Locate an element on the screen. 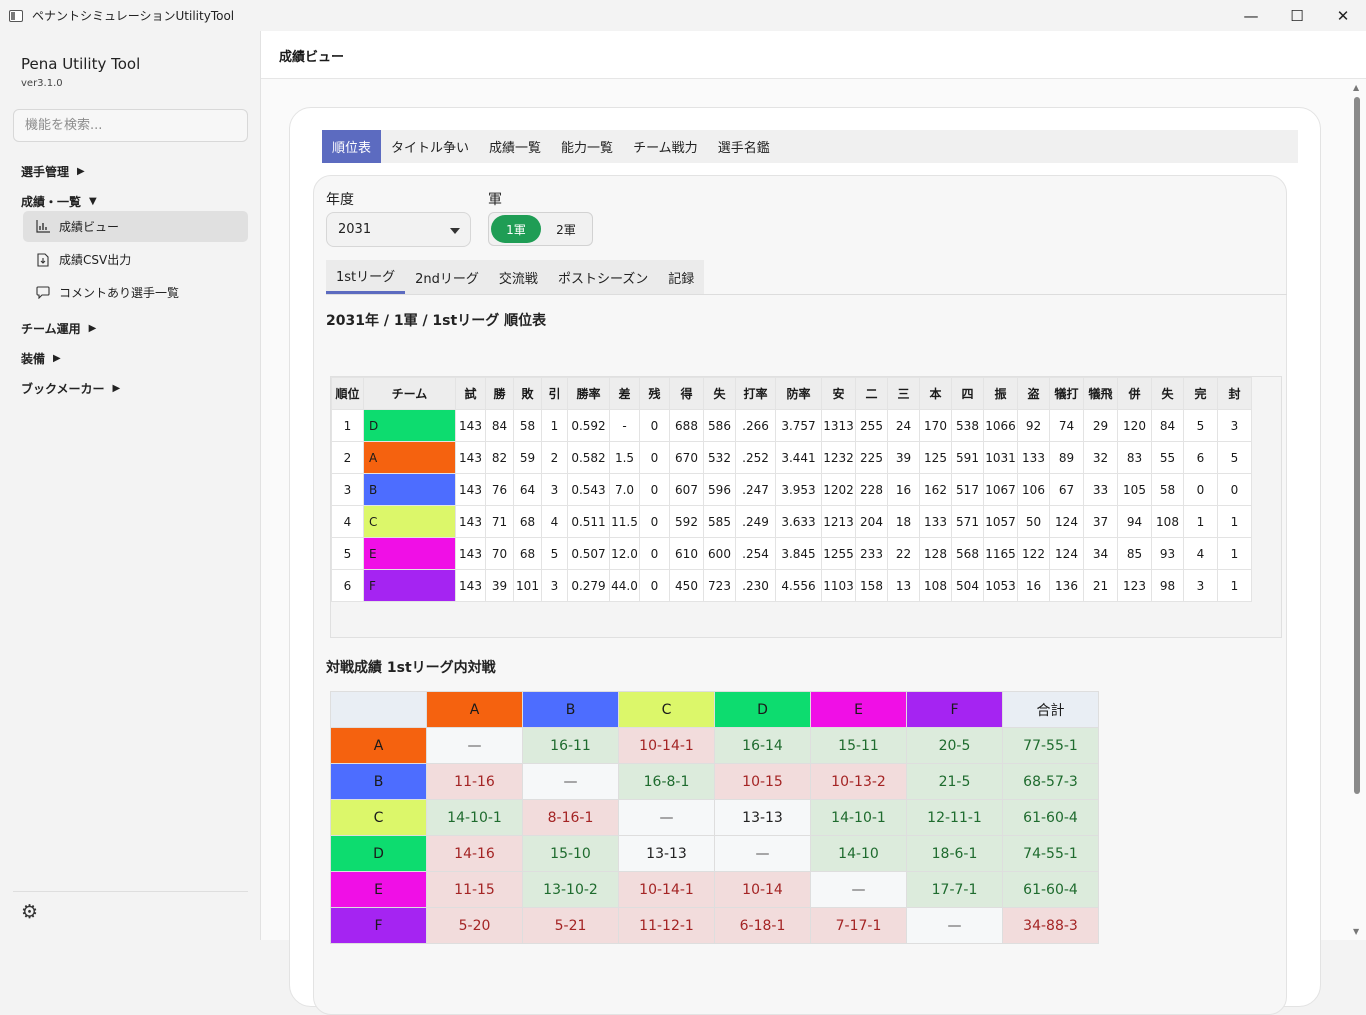 The height and width of the screenshot is (1015, 1366). subtab-2nd-league: 2ndリーグ is located at coordinates (447, 277).